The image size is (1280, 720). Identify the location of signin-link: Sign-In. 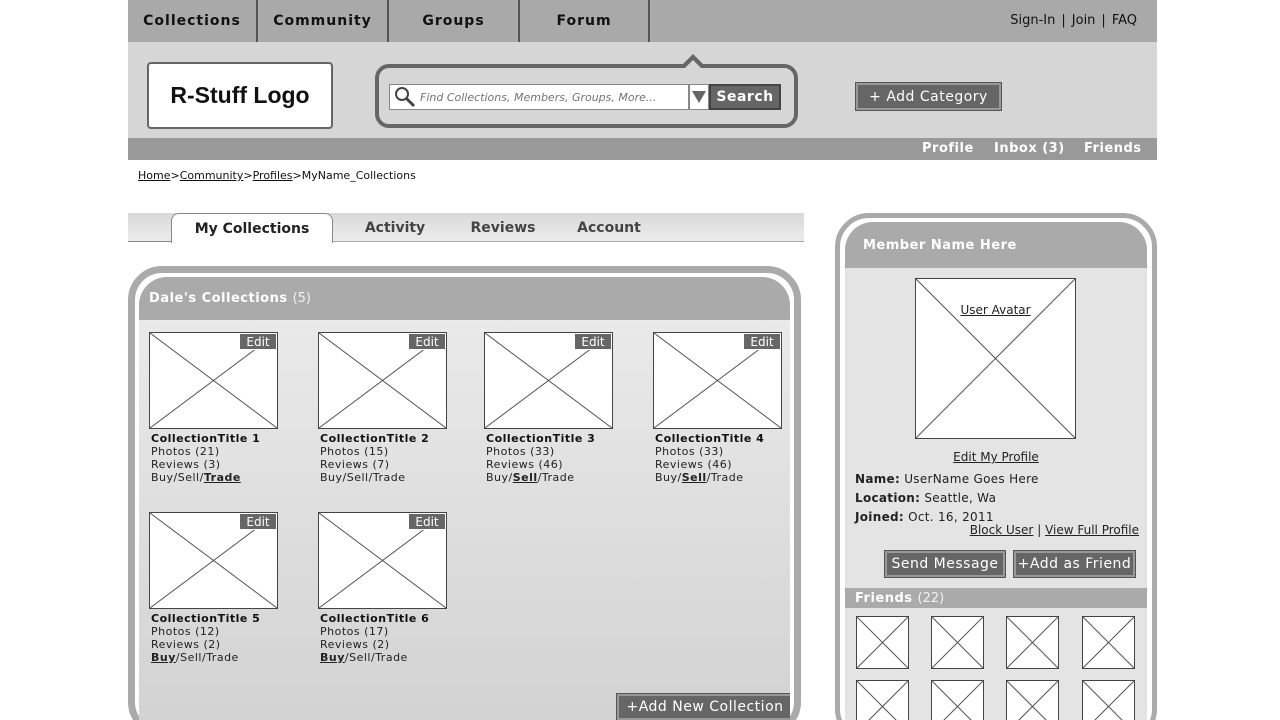
(1032, 20).